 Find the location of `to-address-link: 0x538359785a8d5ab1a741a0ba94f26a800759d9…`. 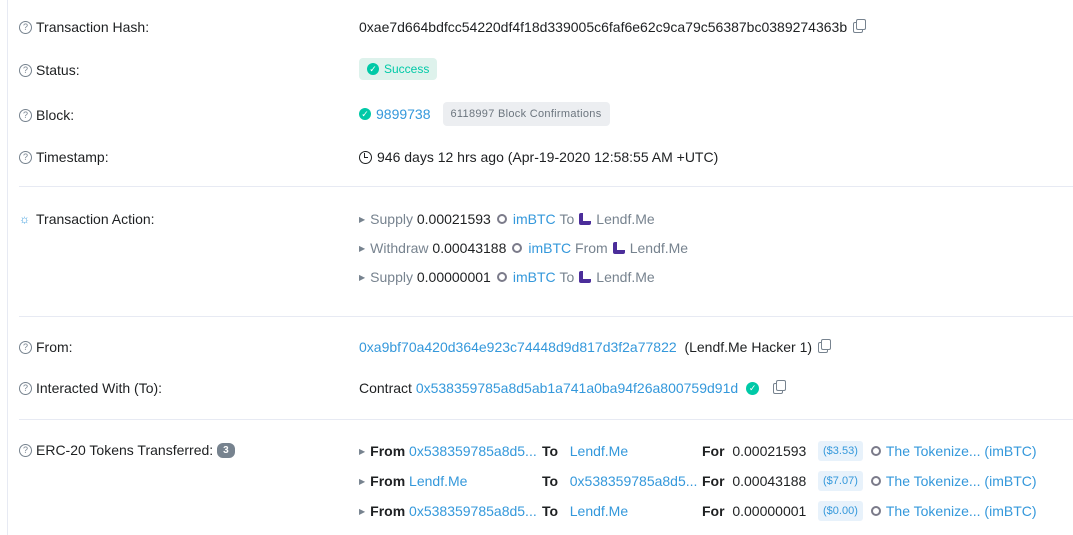

to-address-link: 0x538359785a8d5ab1a741a0ba94f26a800759d9… is located at coordinates (577, 388).